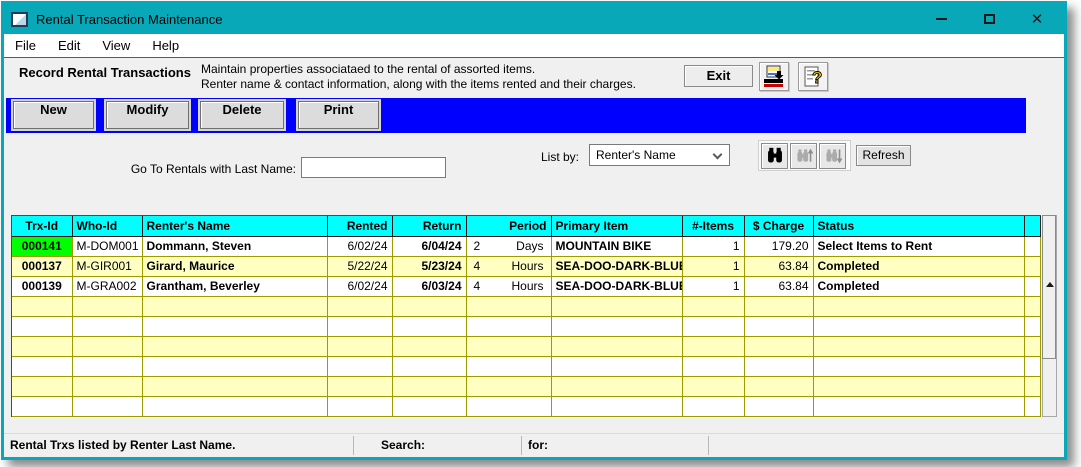 Image resolution: width=1081 pixels, height=467 pixels. Describe the element at coordinates (429, 286) in the screenshot. I see `cell-return: 6/03/24` at that location.